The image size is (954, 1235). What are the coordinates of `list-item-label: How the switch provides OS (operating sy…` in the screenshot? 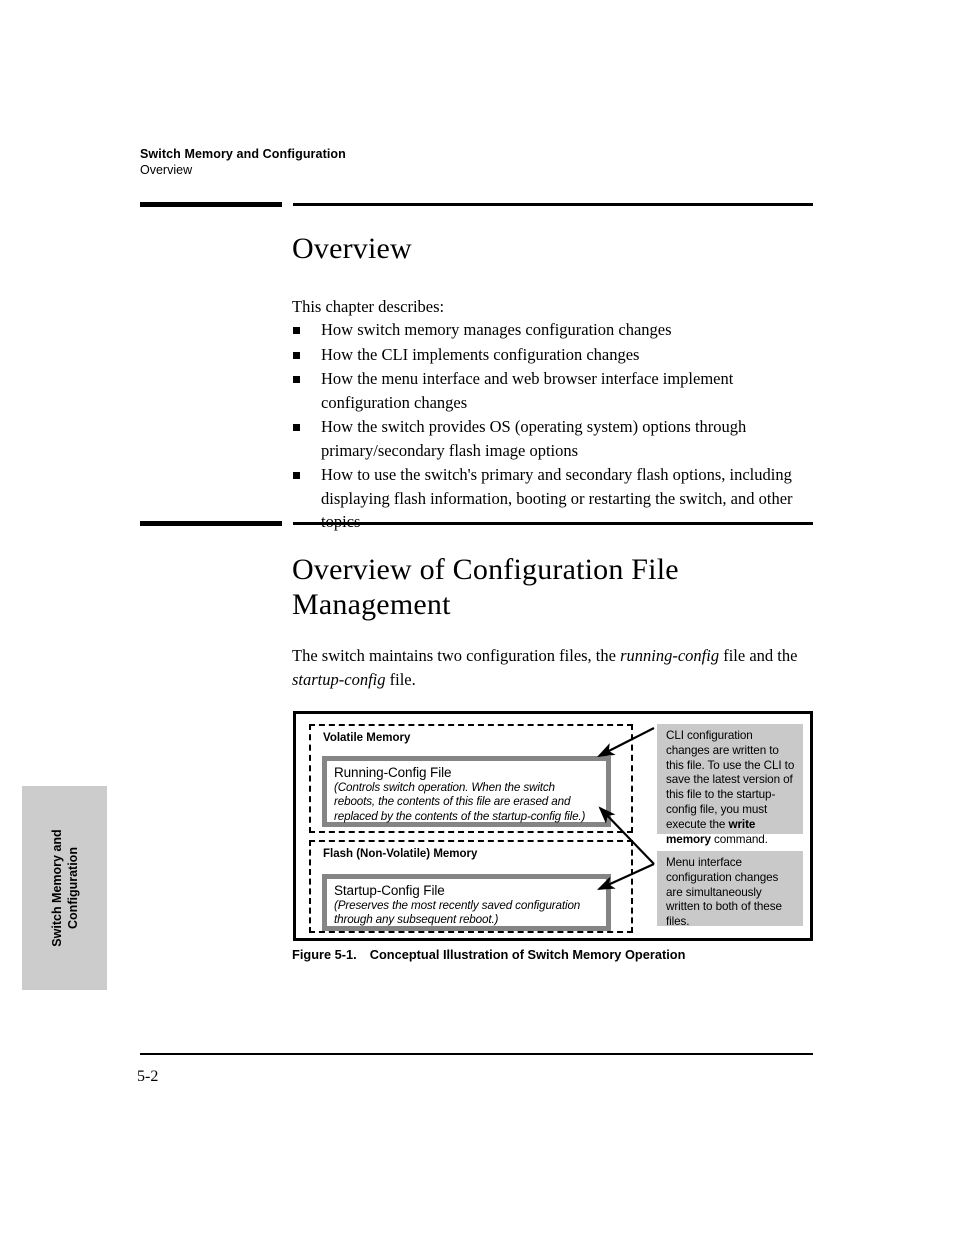 It's located at (534, 438).